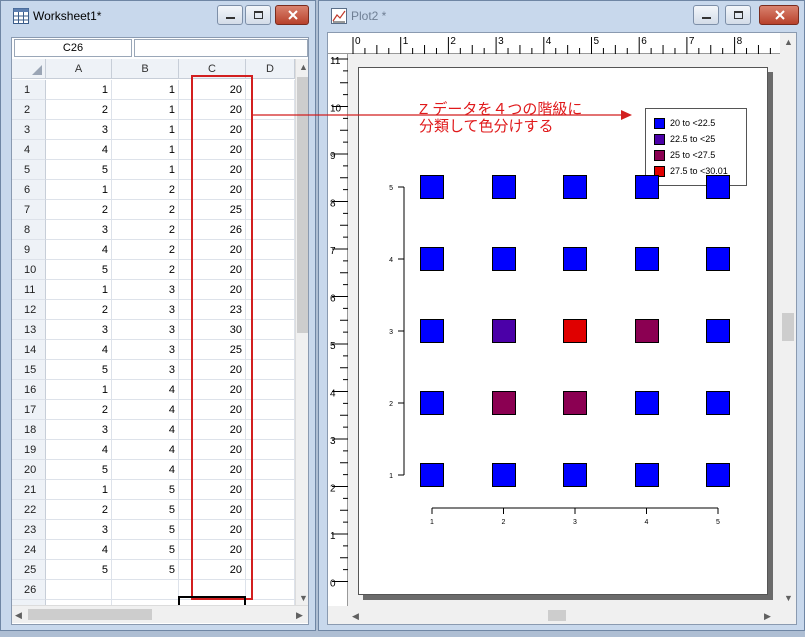 This screenshot has height=637, width=805. I want to click on row-header: 2, so click(29, 110).